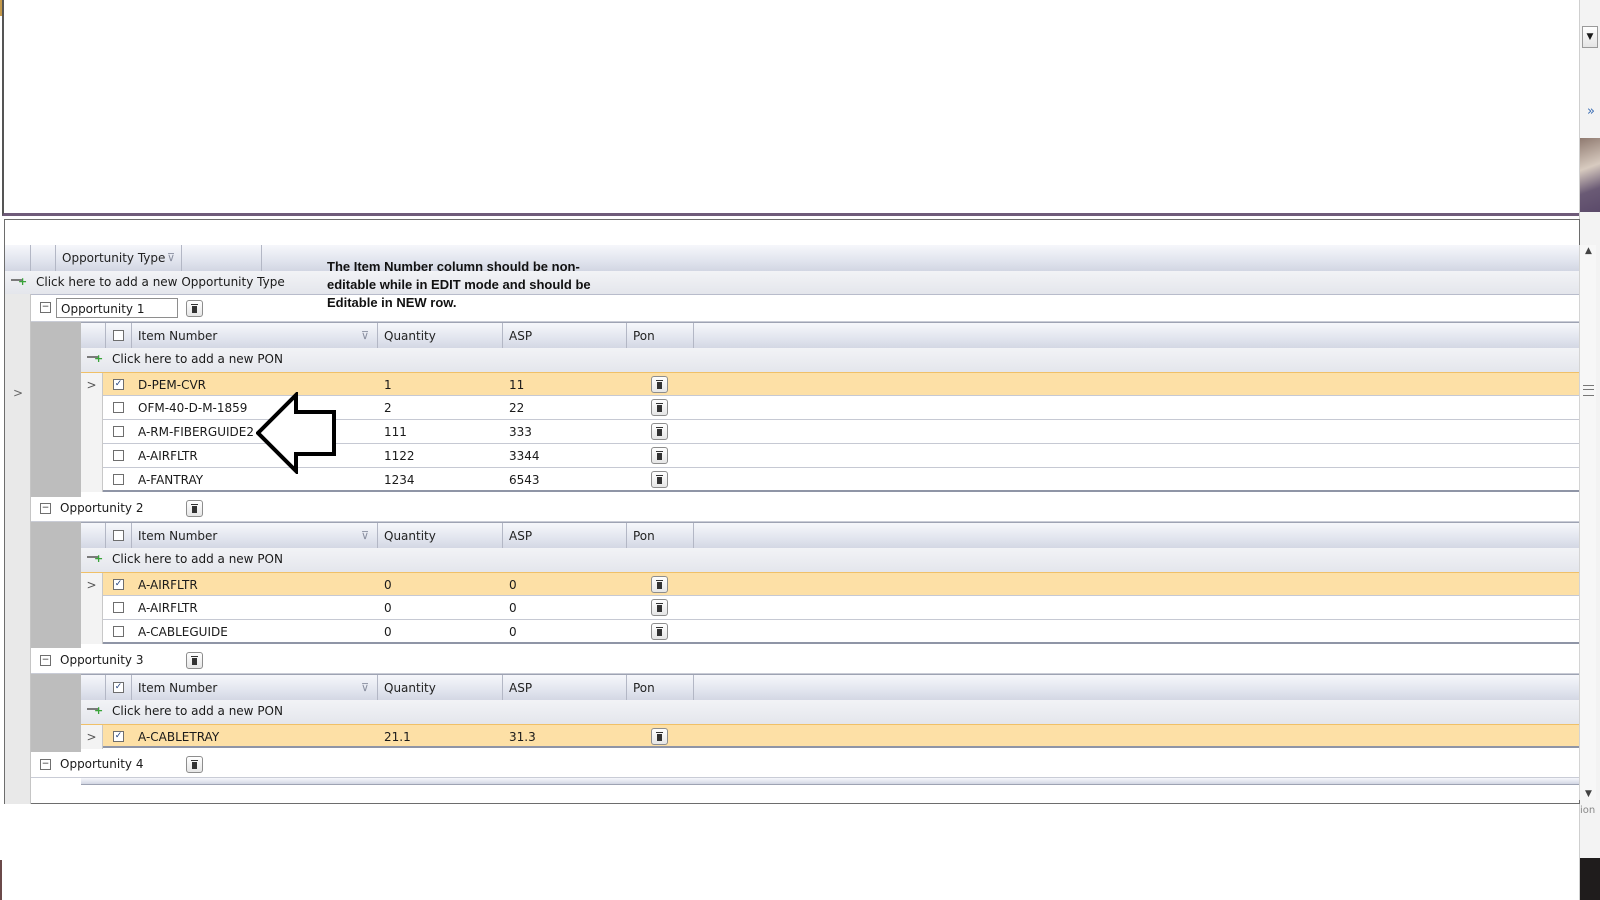 This screenshot has height=900, width=1600. Describe the element at coordinates (1588, 390) in the screenshot. I see `scroll-thumb-grip` at that location.